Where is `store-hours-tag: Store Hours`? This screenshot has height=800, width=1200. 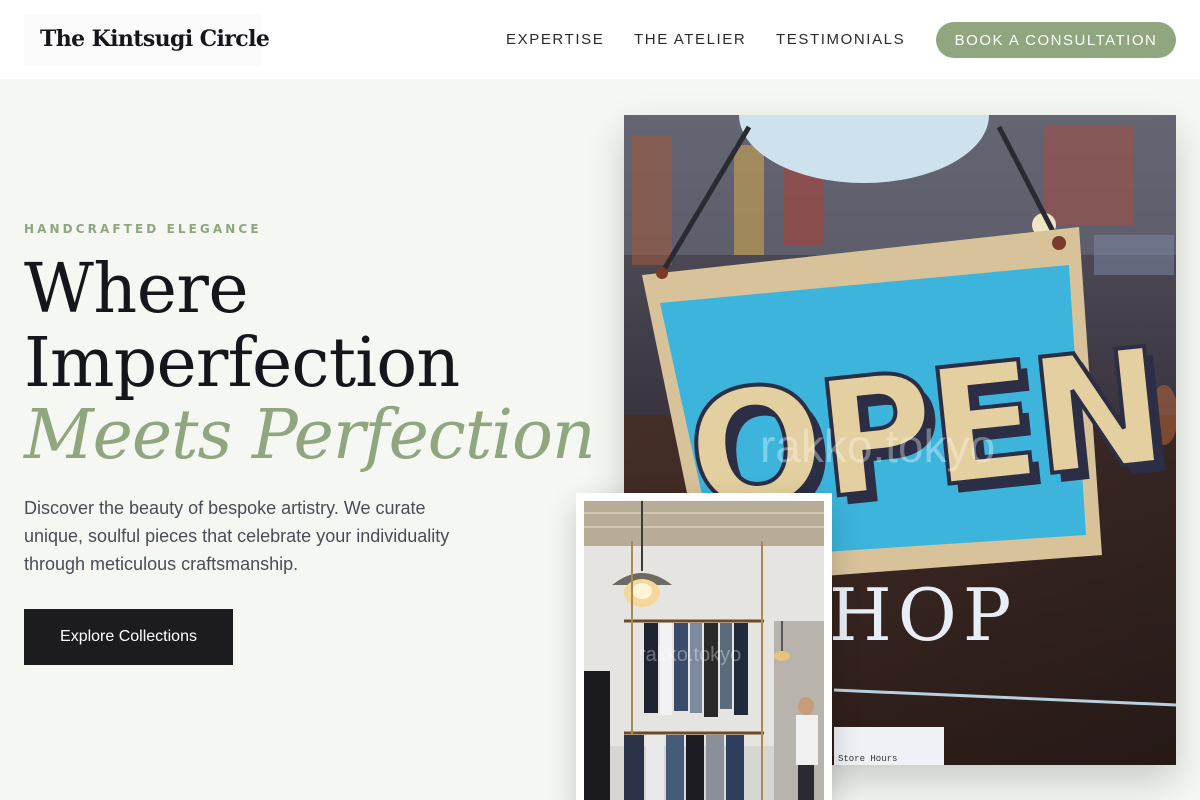
store-hours-tag: Store Hours is located at coordinates (867, 759).